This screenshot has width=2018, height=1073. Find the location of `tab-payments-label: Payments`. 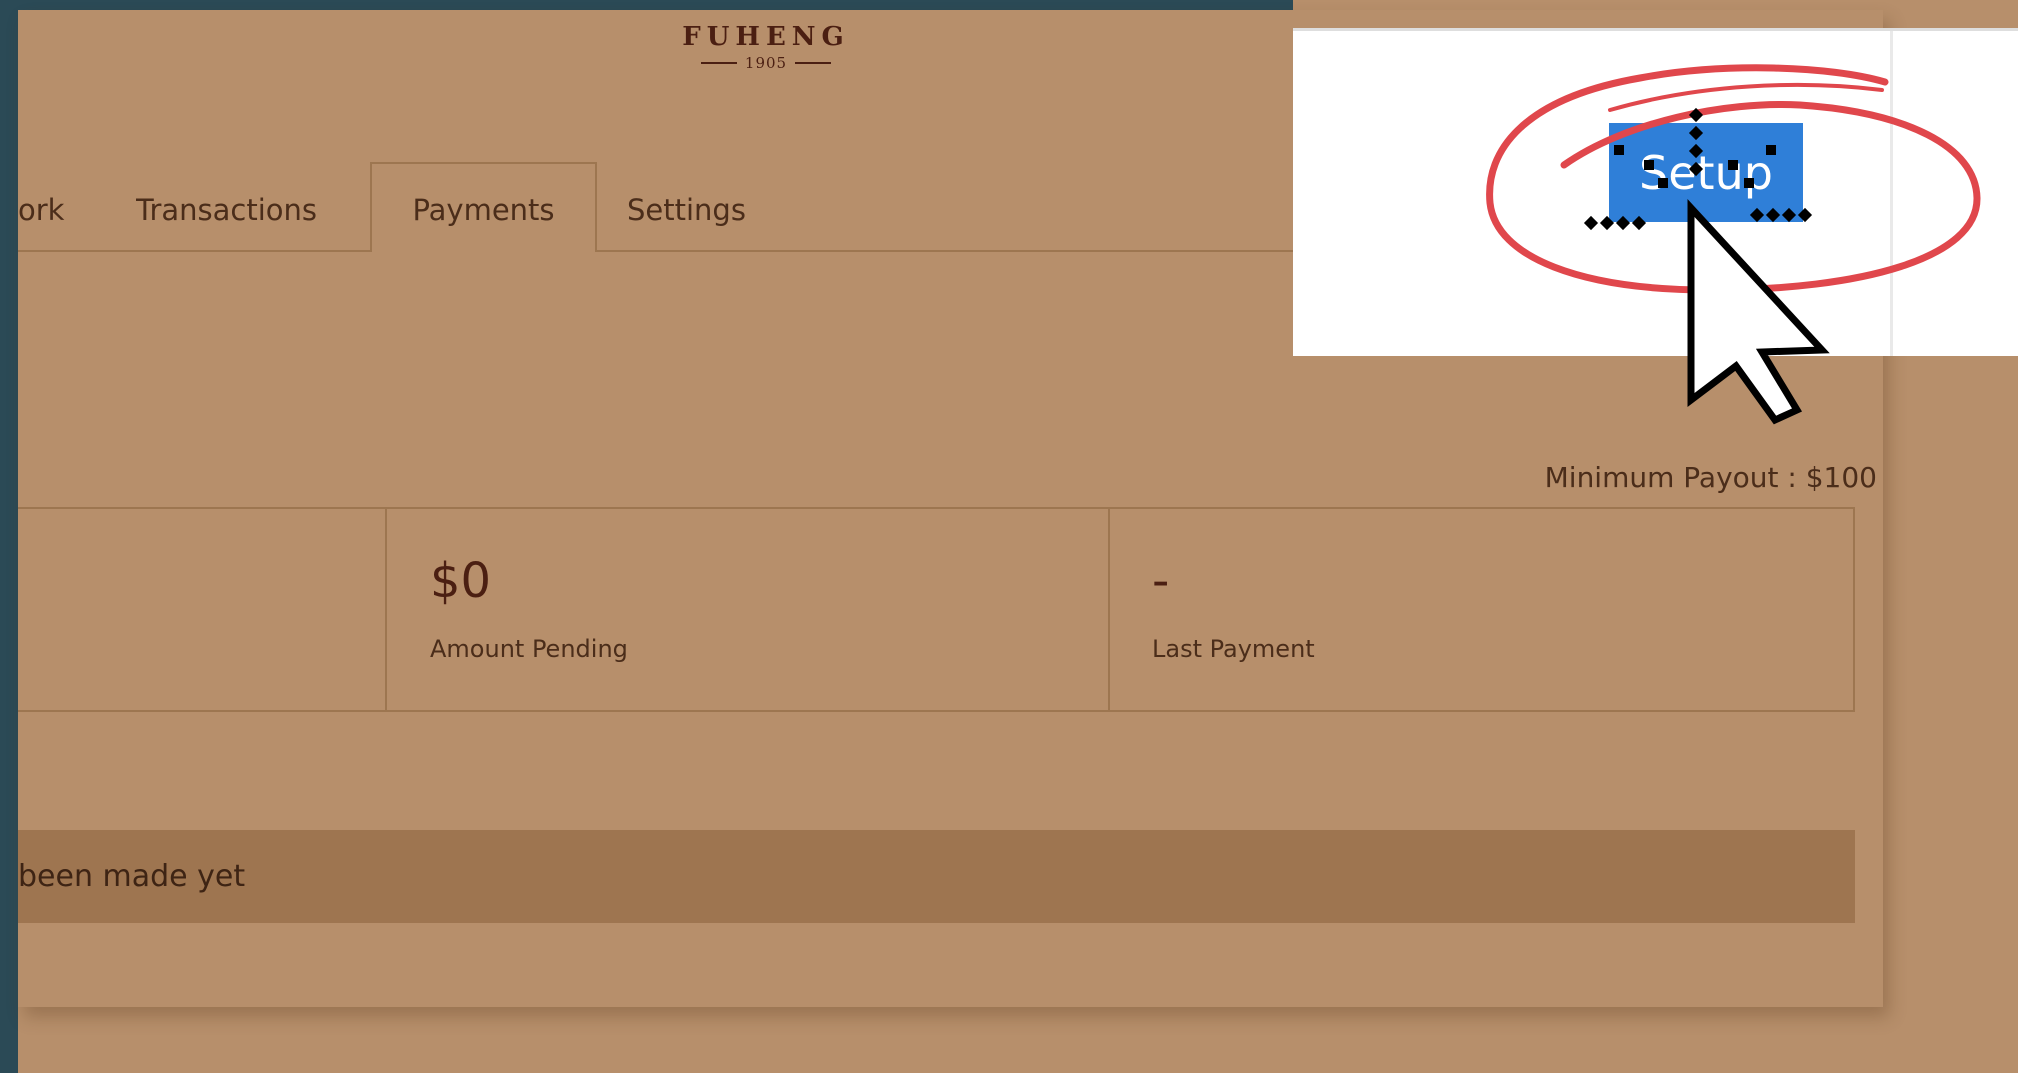

tab-payments-label: Payments is located at coordinates (483, 210).